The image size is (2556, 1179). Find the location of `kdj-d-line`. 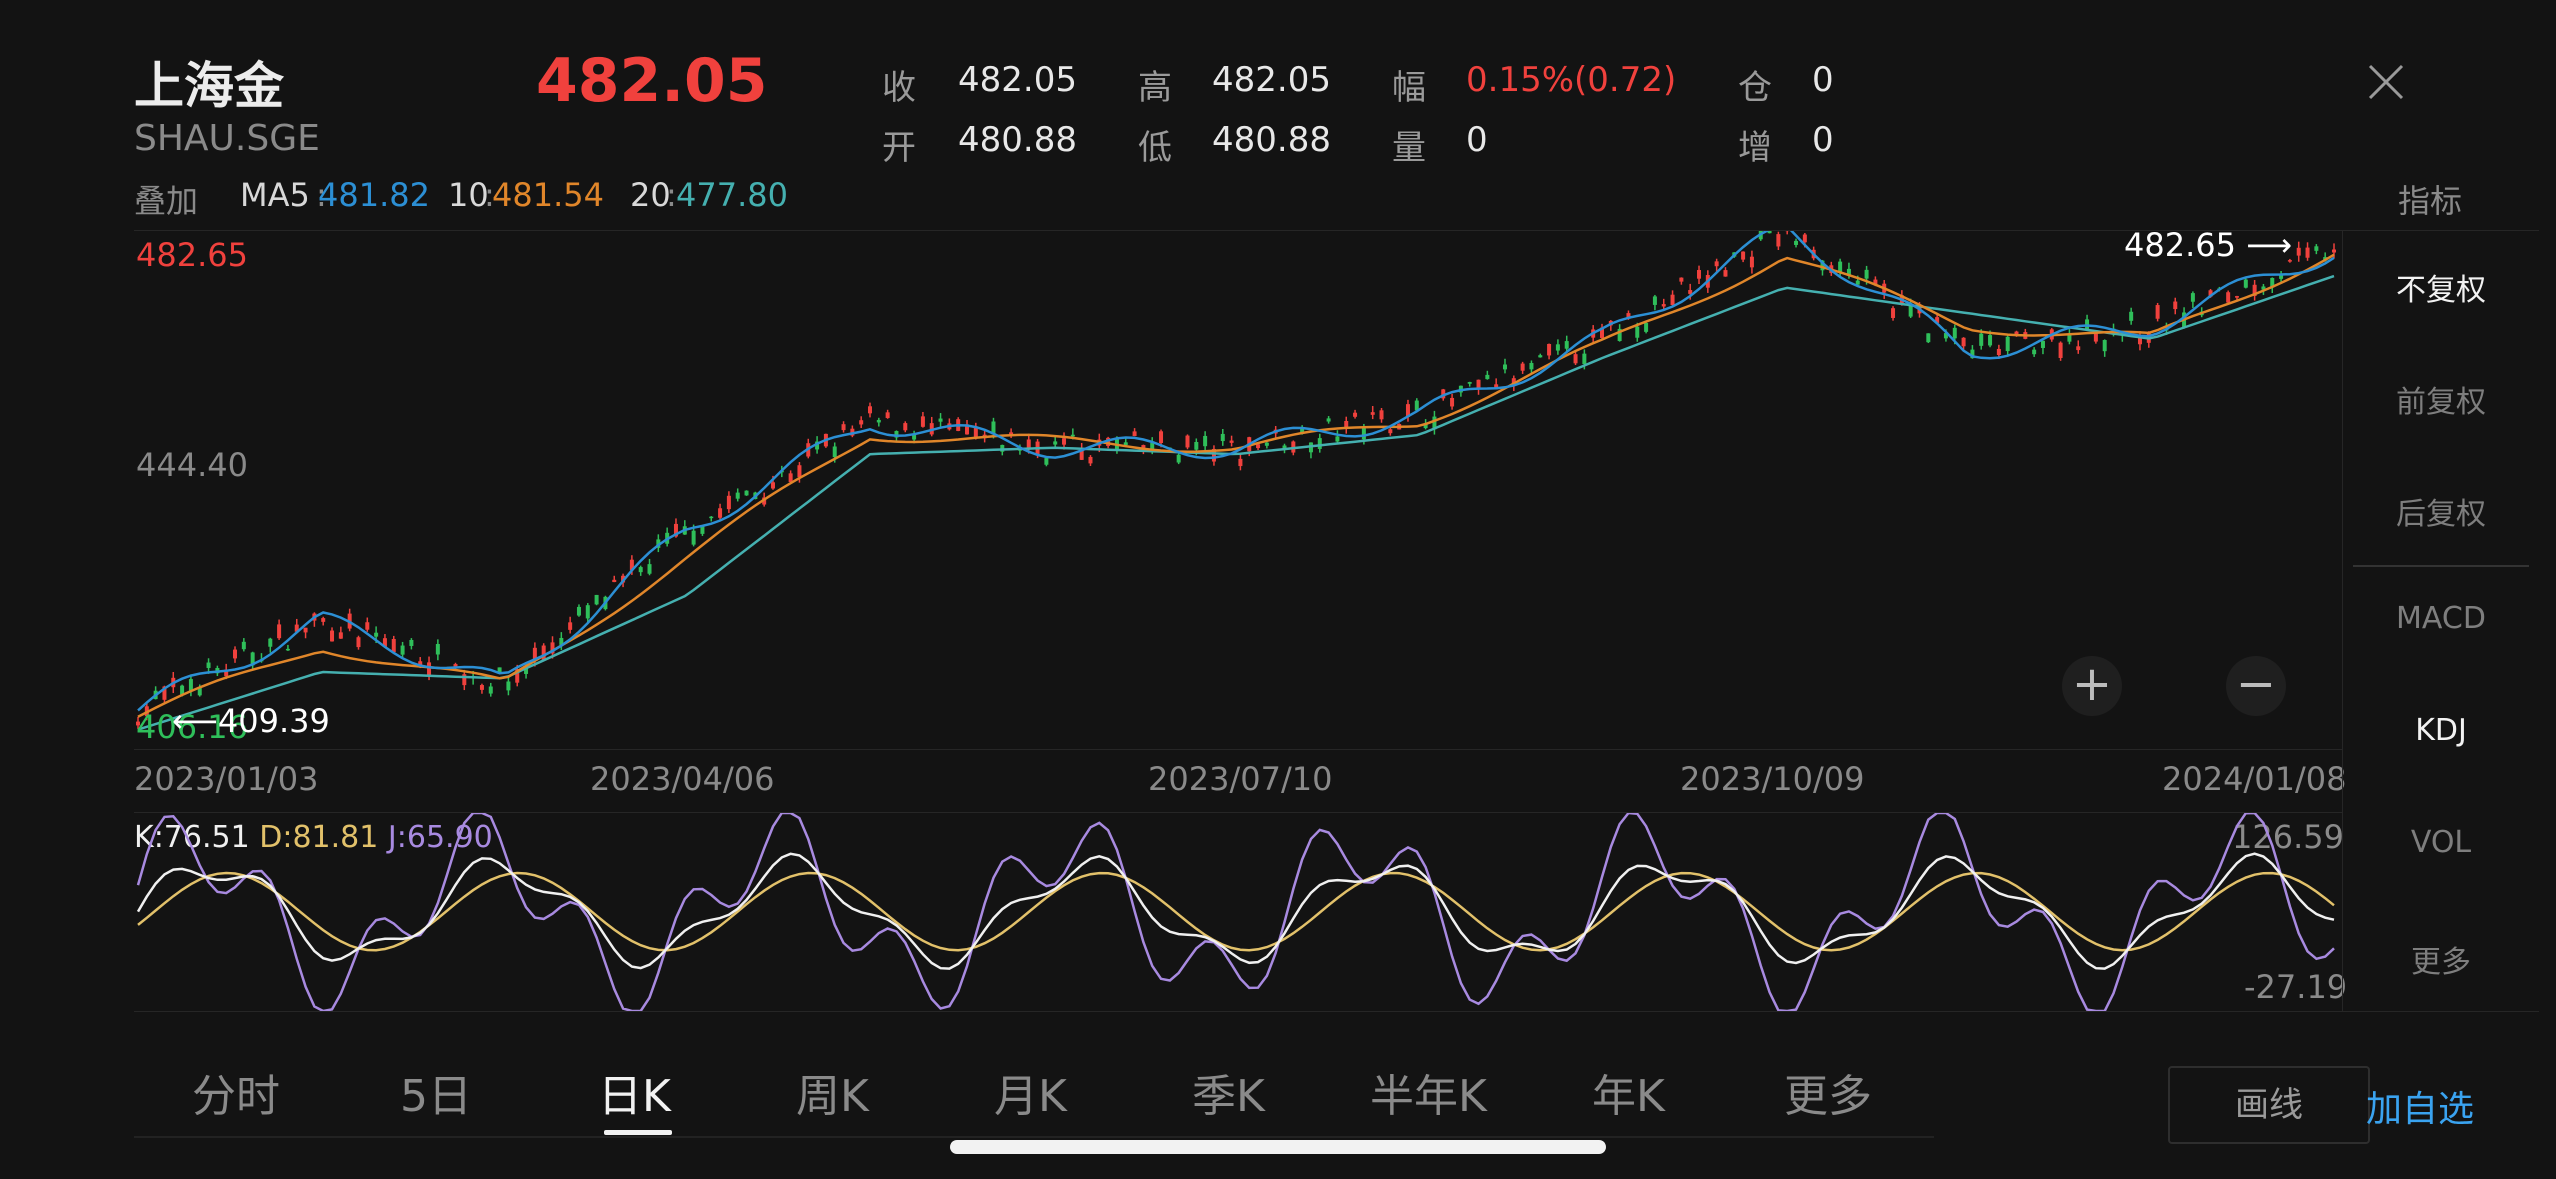

kdj-d-line is located at coordinates (1236, 911).